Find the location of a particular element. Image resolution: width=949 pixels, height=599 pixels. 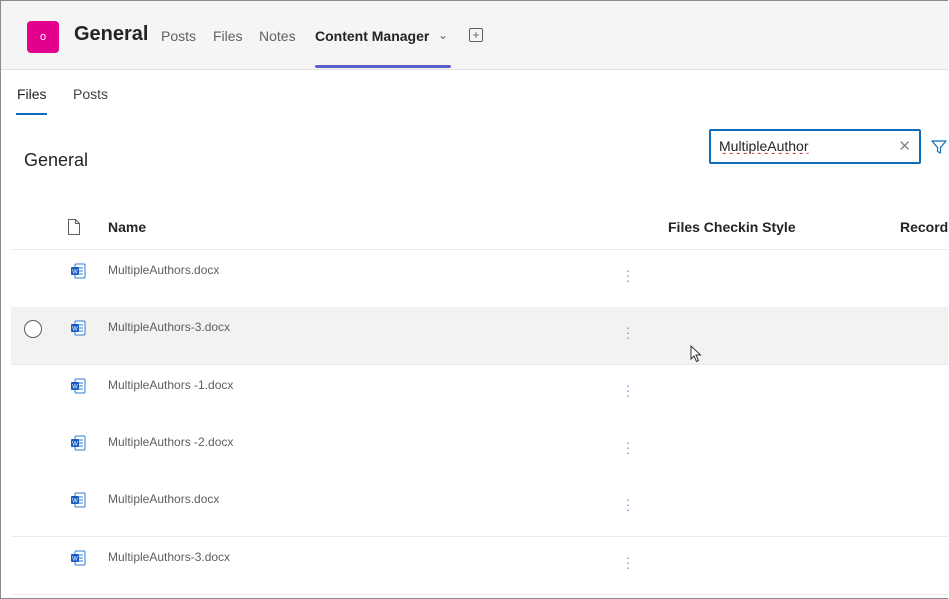

library-title: General is located at coordinates (56, 160).